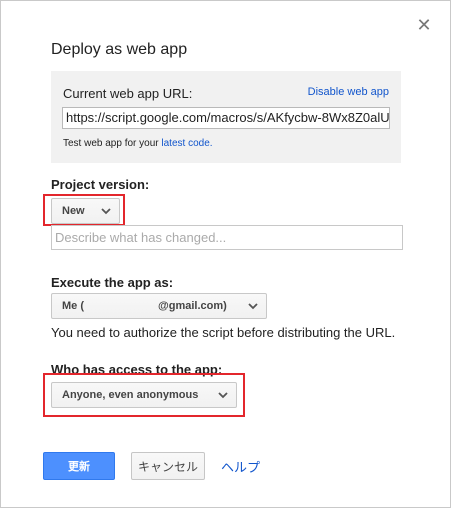  What do you see at coordinates (73, 211) in the screenshot?
I see `project-version-value: New` at bounding box center [73, 211].